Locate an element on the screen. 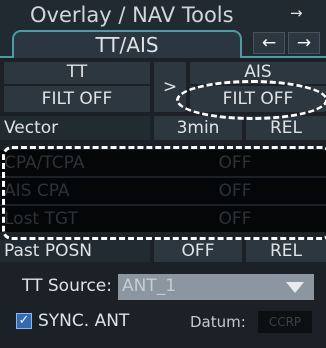  datum-label: Datum: is located at coordinates (218, 322).